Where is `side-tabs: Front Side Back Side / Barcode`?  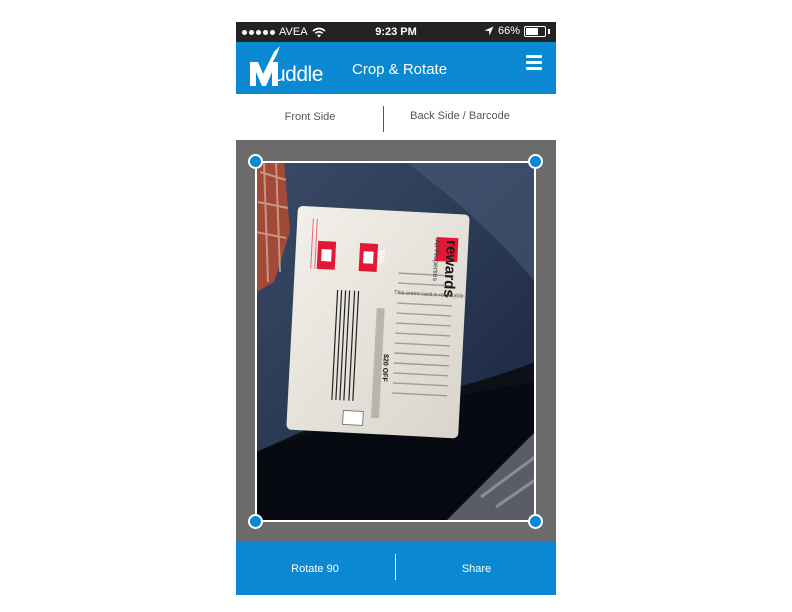
side-tabs: Front Side Back Side / Barcode is located at coordinates (396, 117).